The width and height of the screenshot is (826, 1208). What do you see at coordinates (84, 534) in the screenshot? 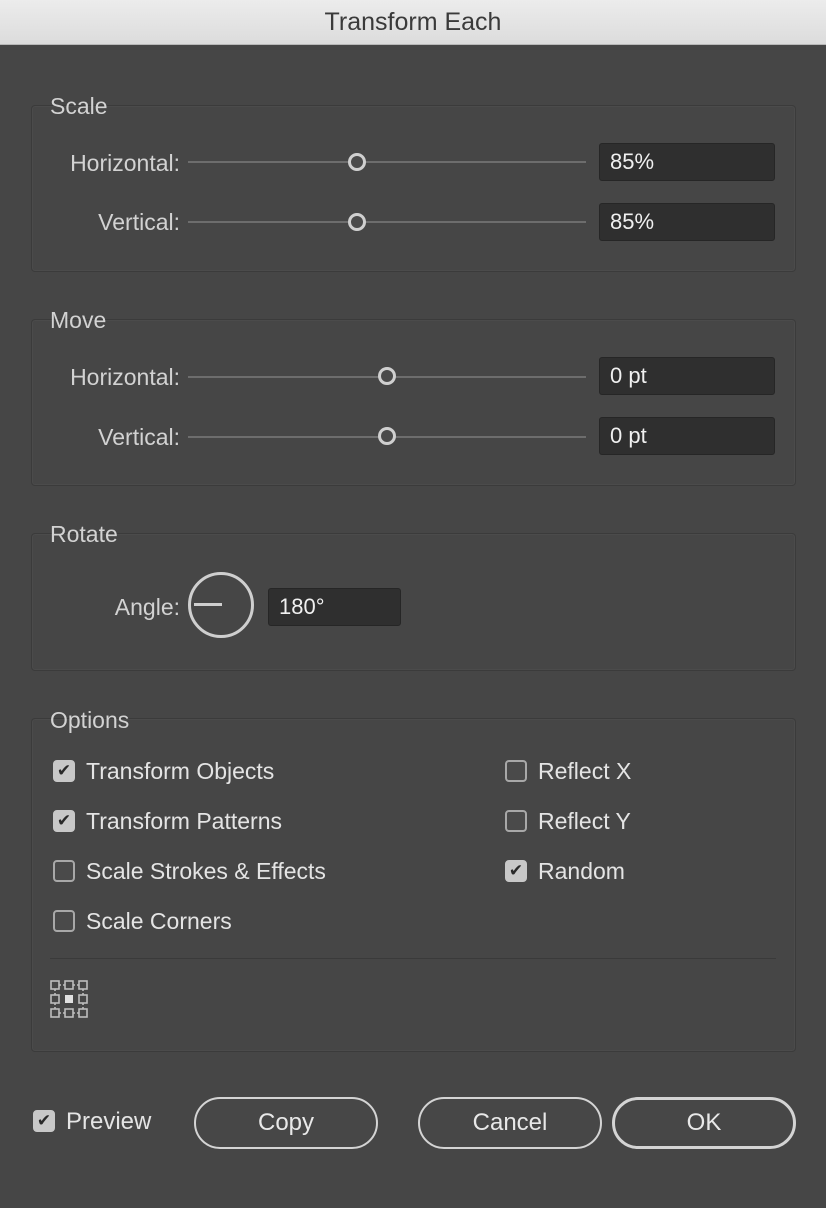
I see `rotate-group-label: Rotate` at bounding box center [84, 534].